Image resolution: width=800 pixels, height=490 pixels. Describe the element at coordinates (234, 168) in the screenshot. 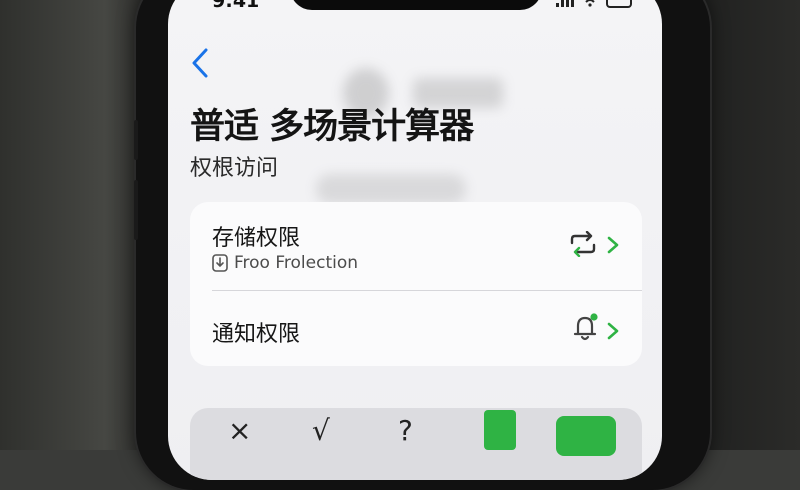

I see `page-subtitle: 权根访问` at that location.